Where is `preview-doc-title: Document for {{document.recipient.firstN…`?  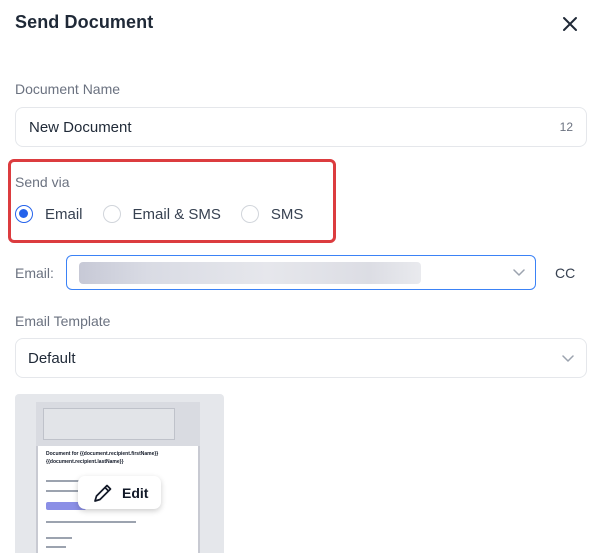 preview-doc-title: Document for {{document.recipient.firstN… is located at coordinates (102, 458).